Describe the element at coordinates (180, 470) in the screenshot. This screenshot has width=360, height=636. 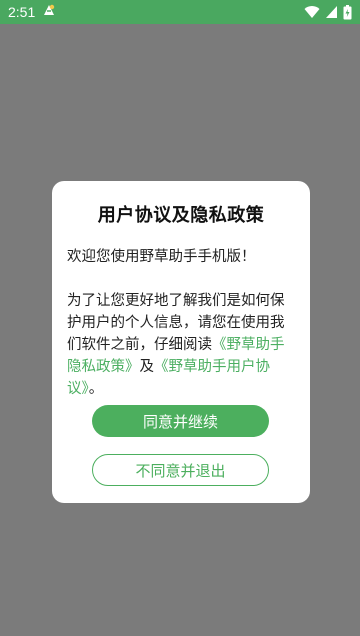
I see `disagree-button: 不同意并退出` at that location.